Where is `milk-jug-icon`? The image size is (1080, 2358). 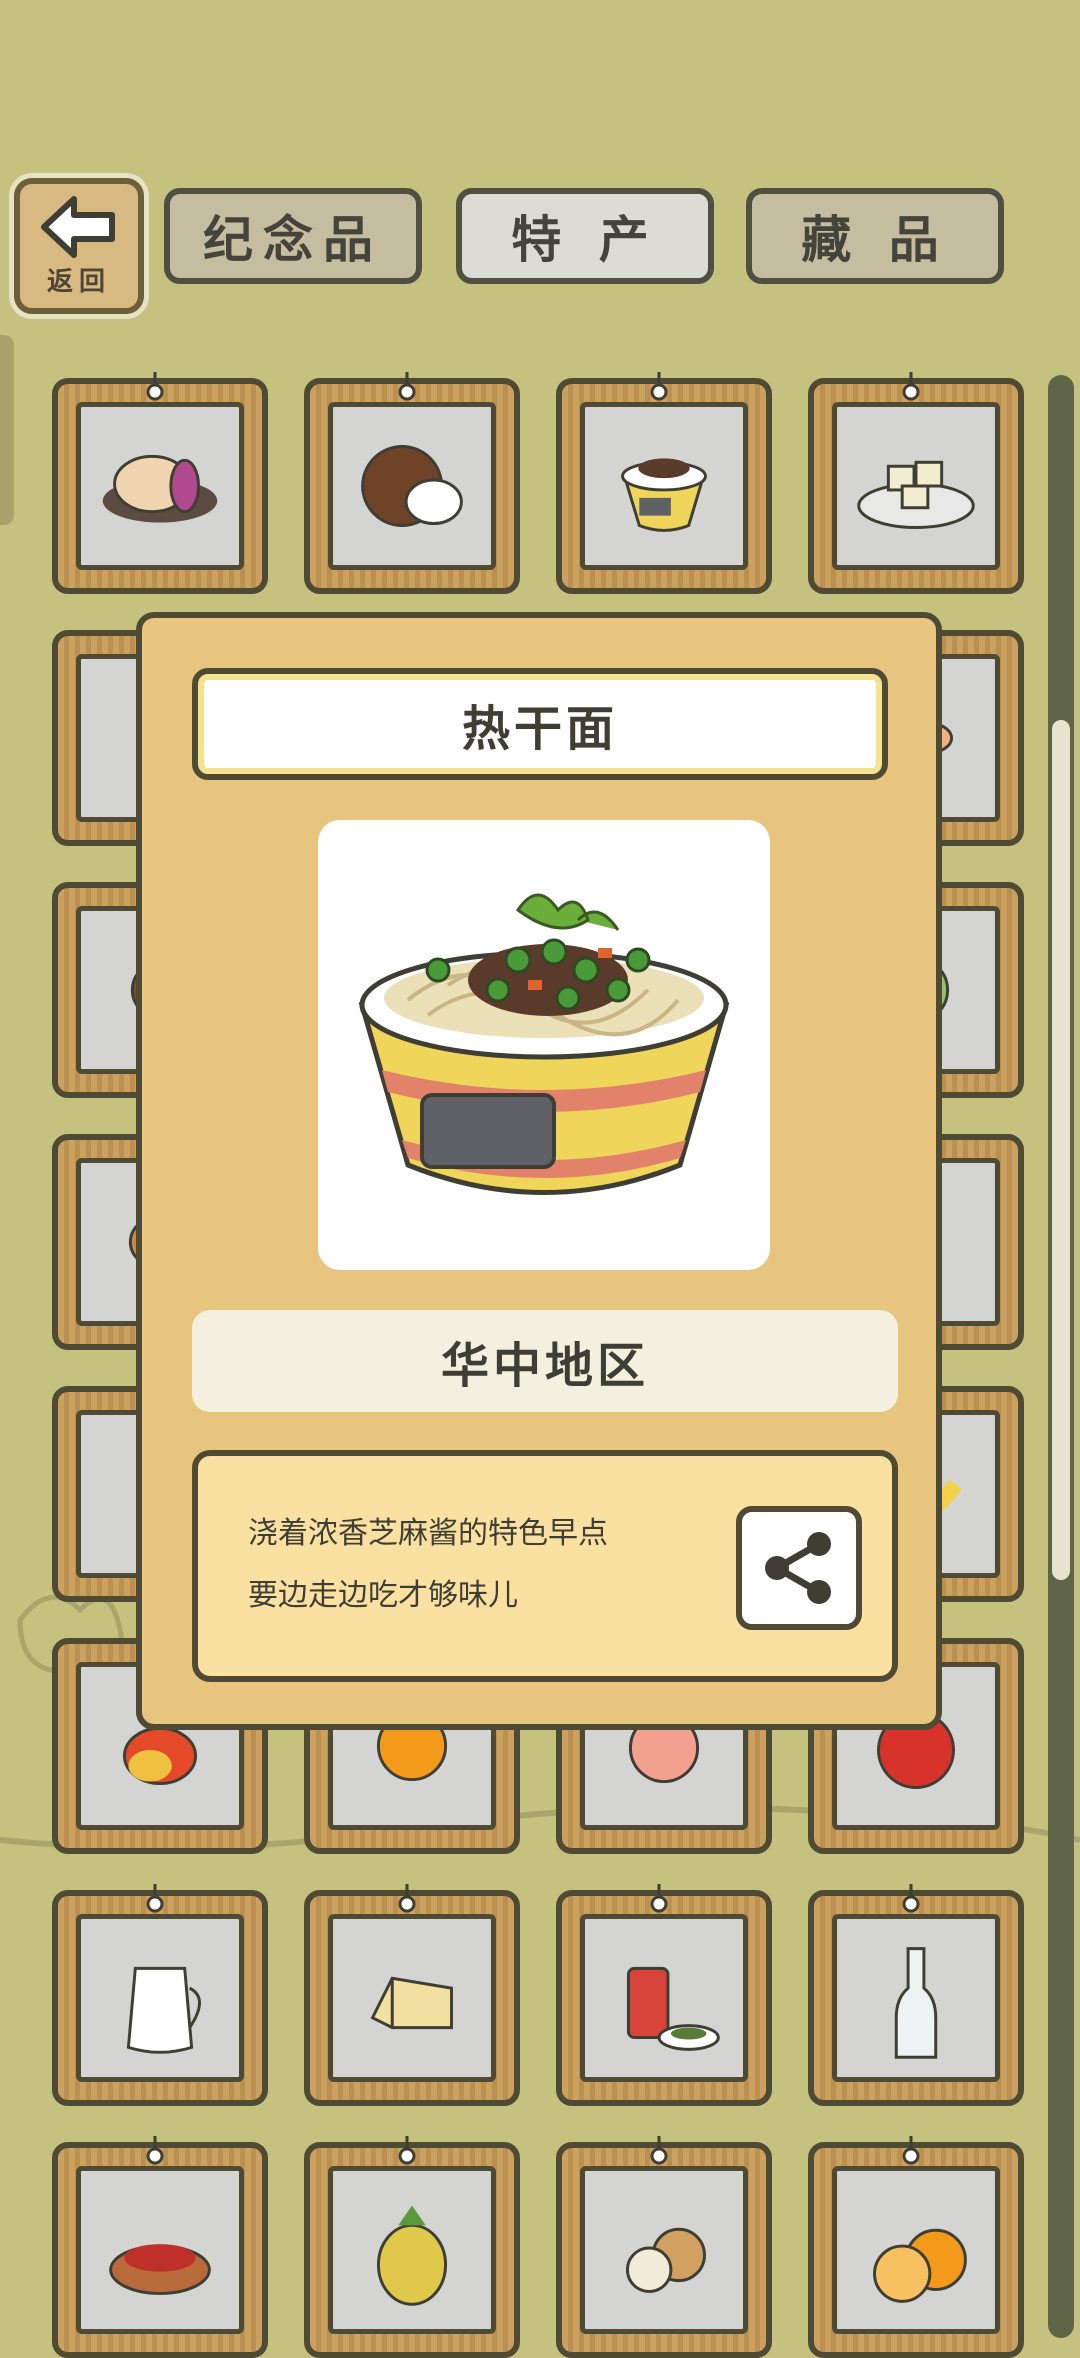 milk-jug-icon is located at coordinates (163, 2010).